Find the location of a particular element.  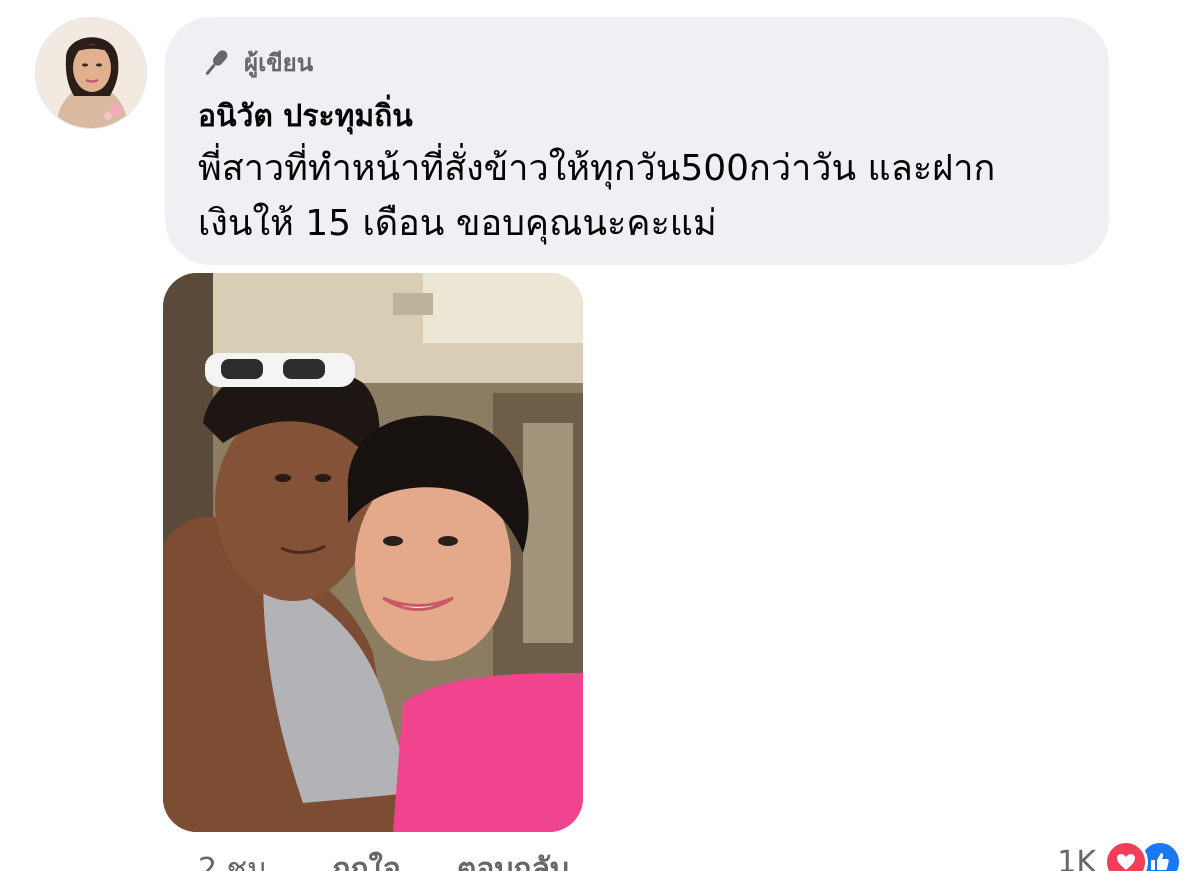

love-reaction-icon is located at coordinates (1126, 855).